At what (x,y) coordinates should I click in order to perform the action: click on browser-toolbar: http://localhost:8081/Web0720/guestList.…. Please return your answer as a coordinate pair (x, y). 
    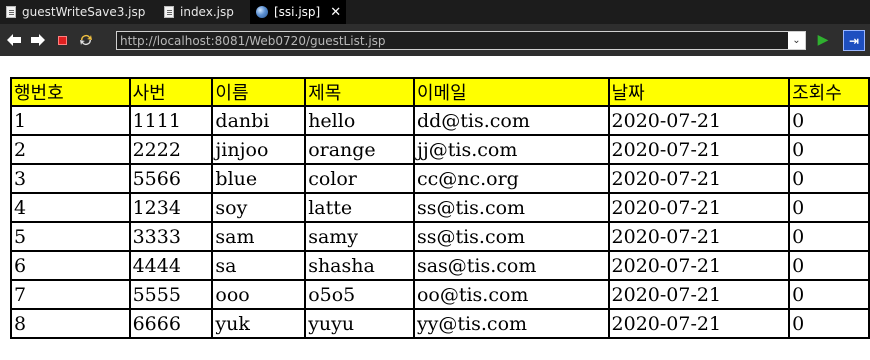
    Looking at the image, I should click on (435, 40).